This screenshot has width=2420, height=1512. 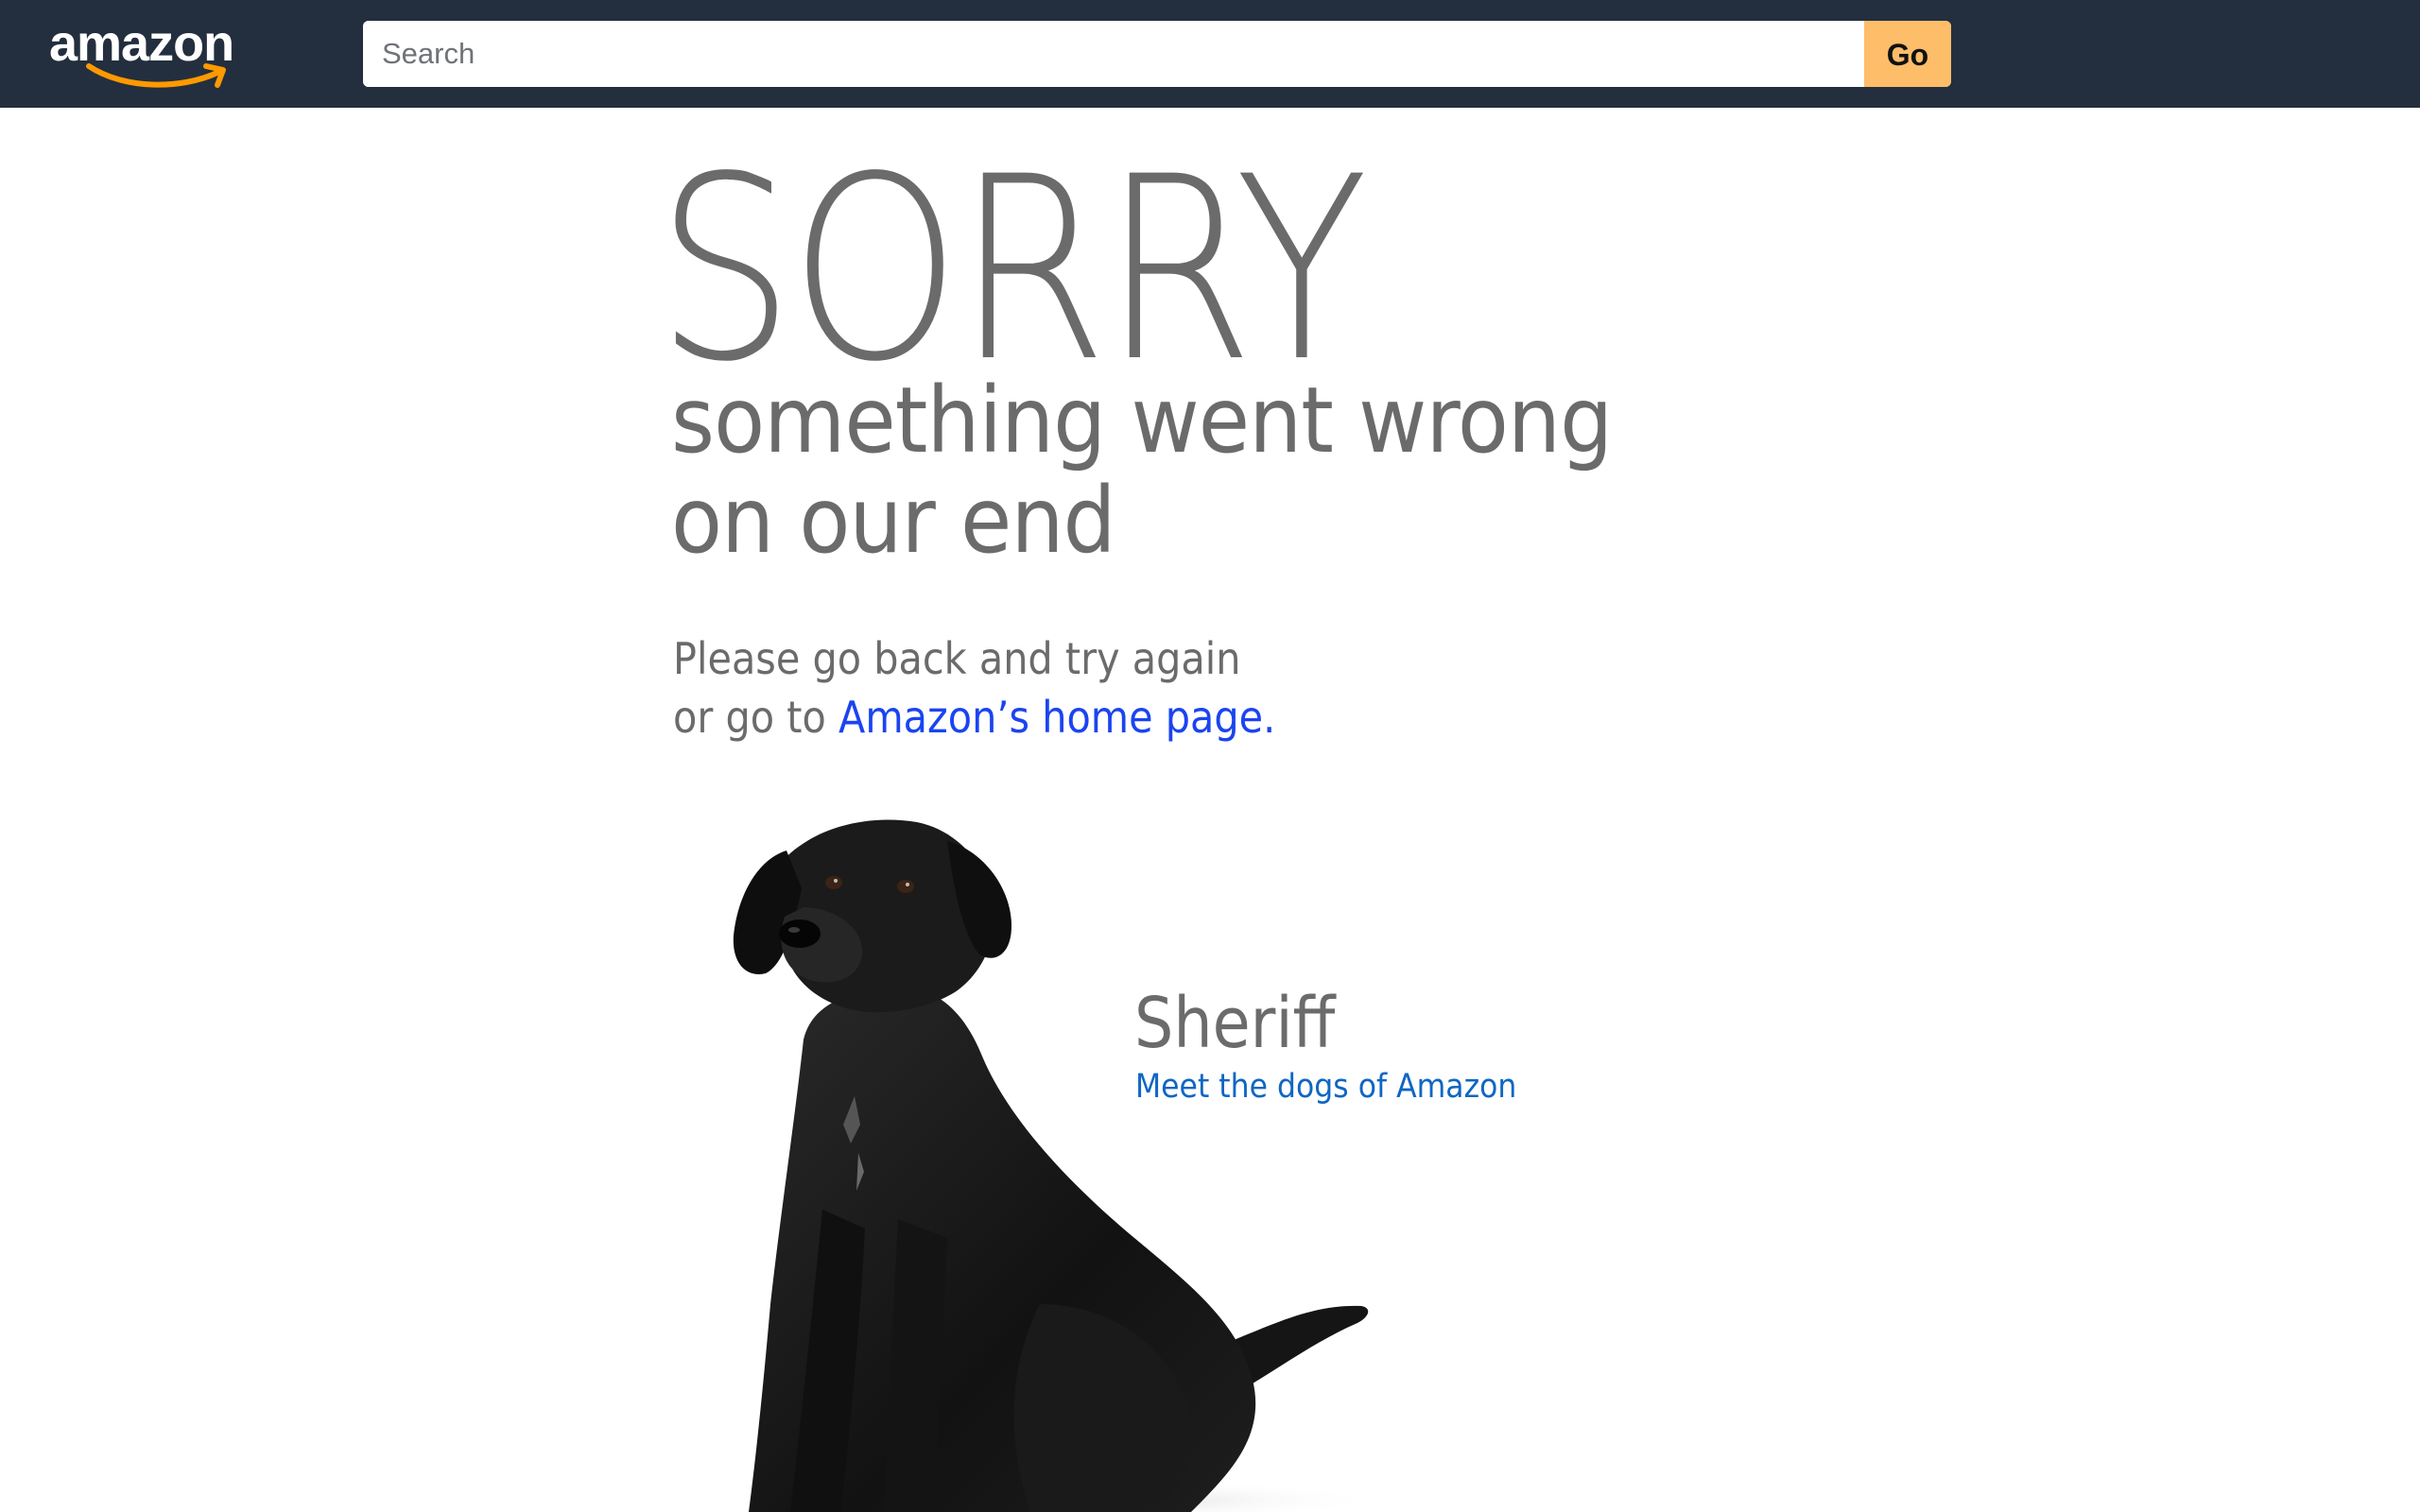 I want to click on search-input, so click(x=1113, y=54).